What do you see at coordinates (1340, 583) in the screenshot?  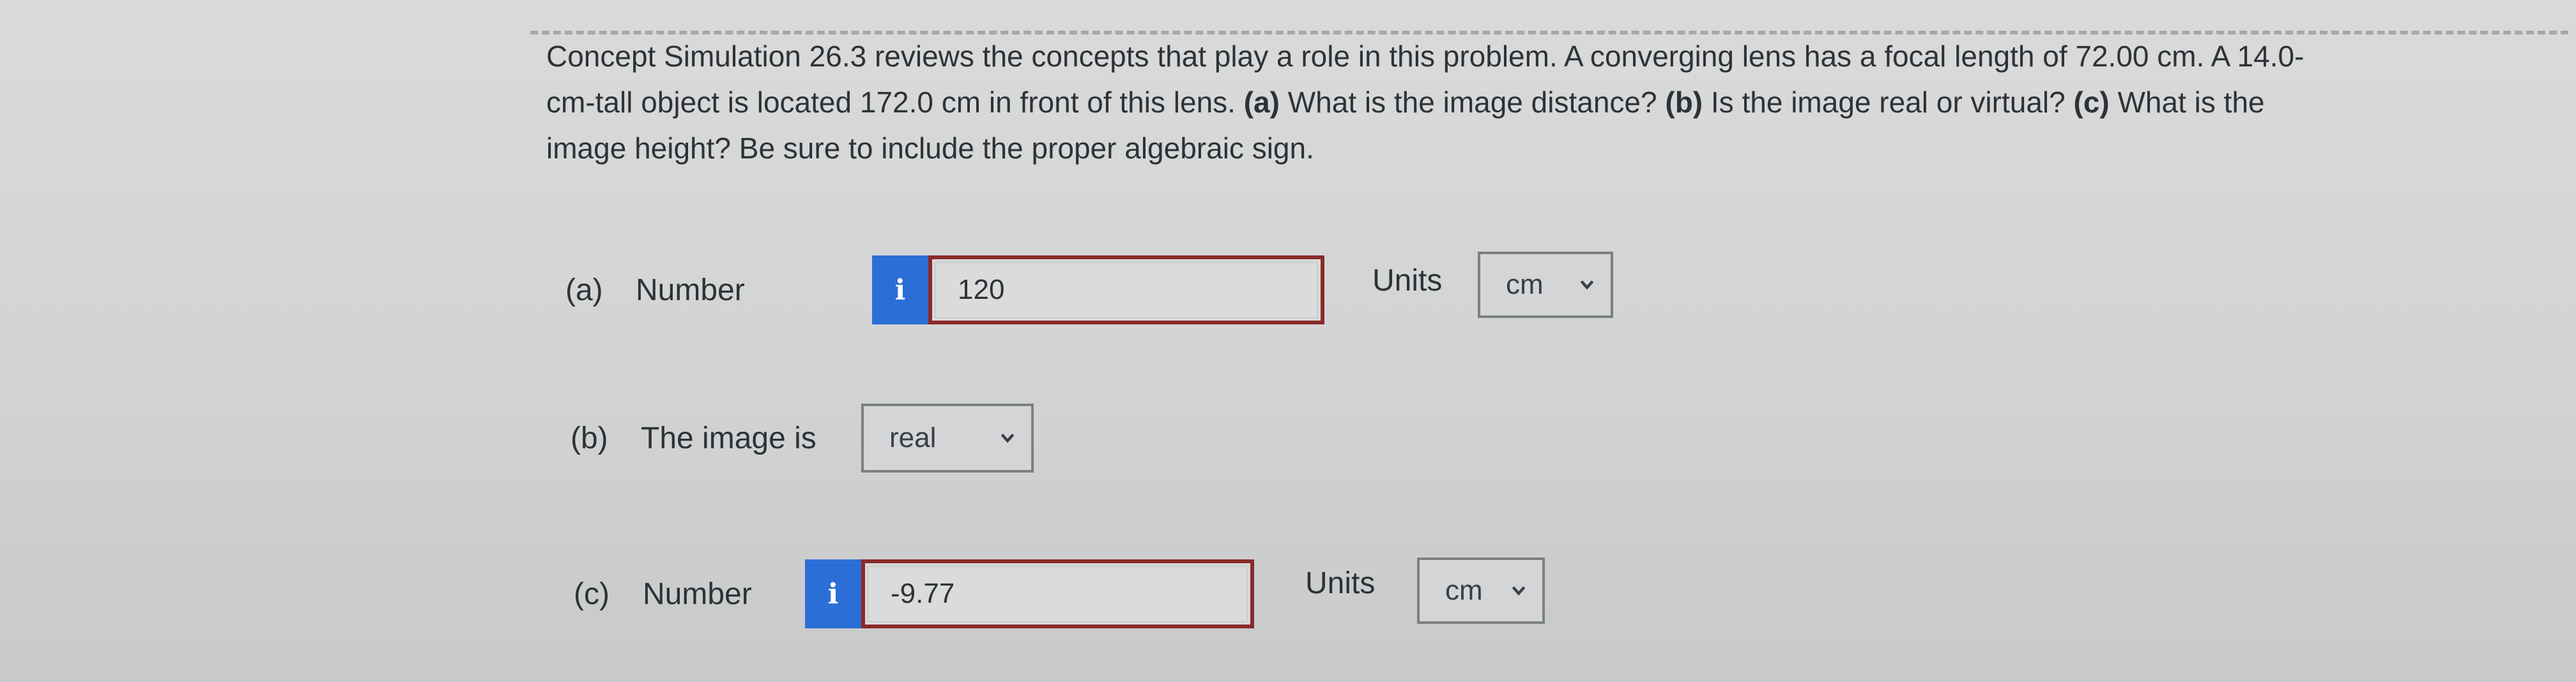 I see `part-c-units-label: Units` at bounding box center [1340, 583].